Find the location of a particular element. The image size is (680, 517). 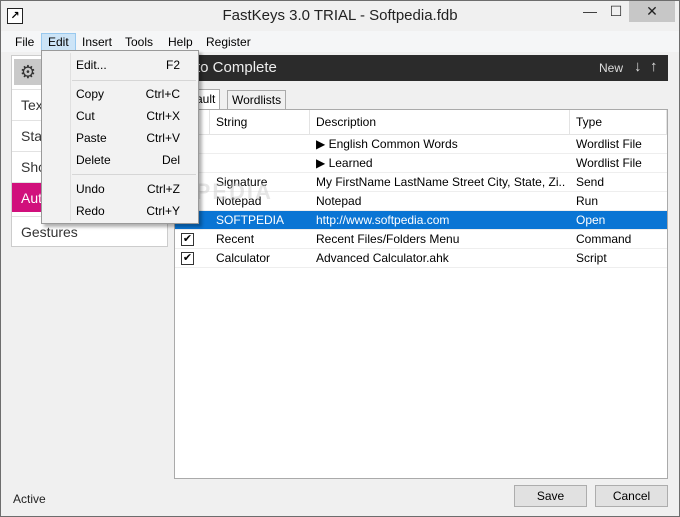

maximize-button: ☐ is located at coordinates (616, 11).